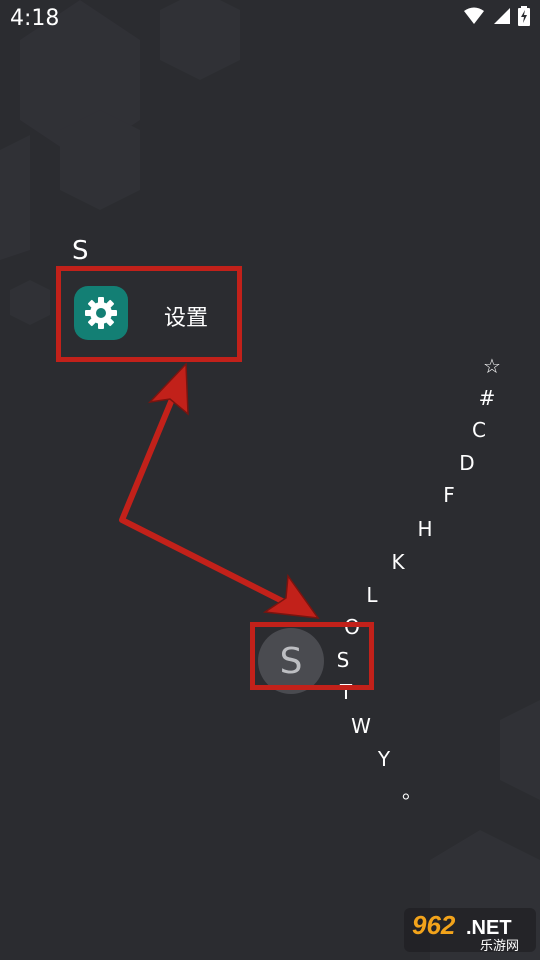 This screenshot has height=960, width=540. Describe the element at coordinates (270, 19) in the screenshot. I see `status-bar: 4:18` at that location.